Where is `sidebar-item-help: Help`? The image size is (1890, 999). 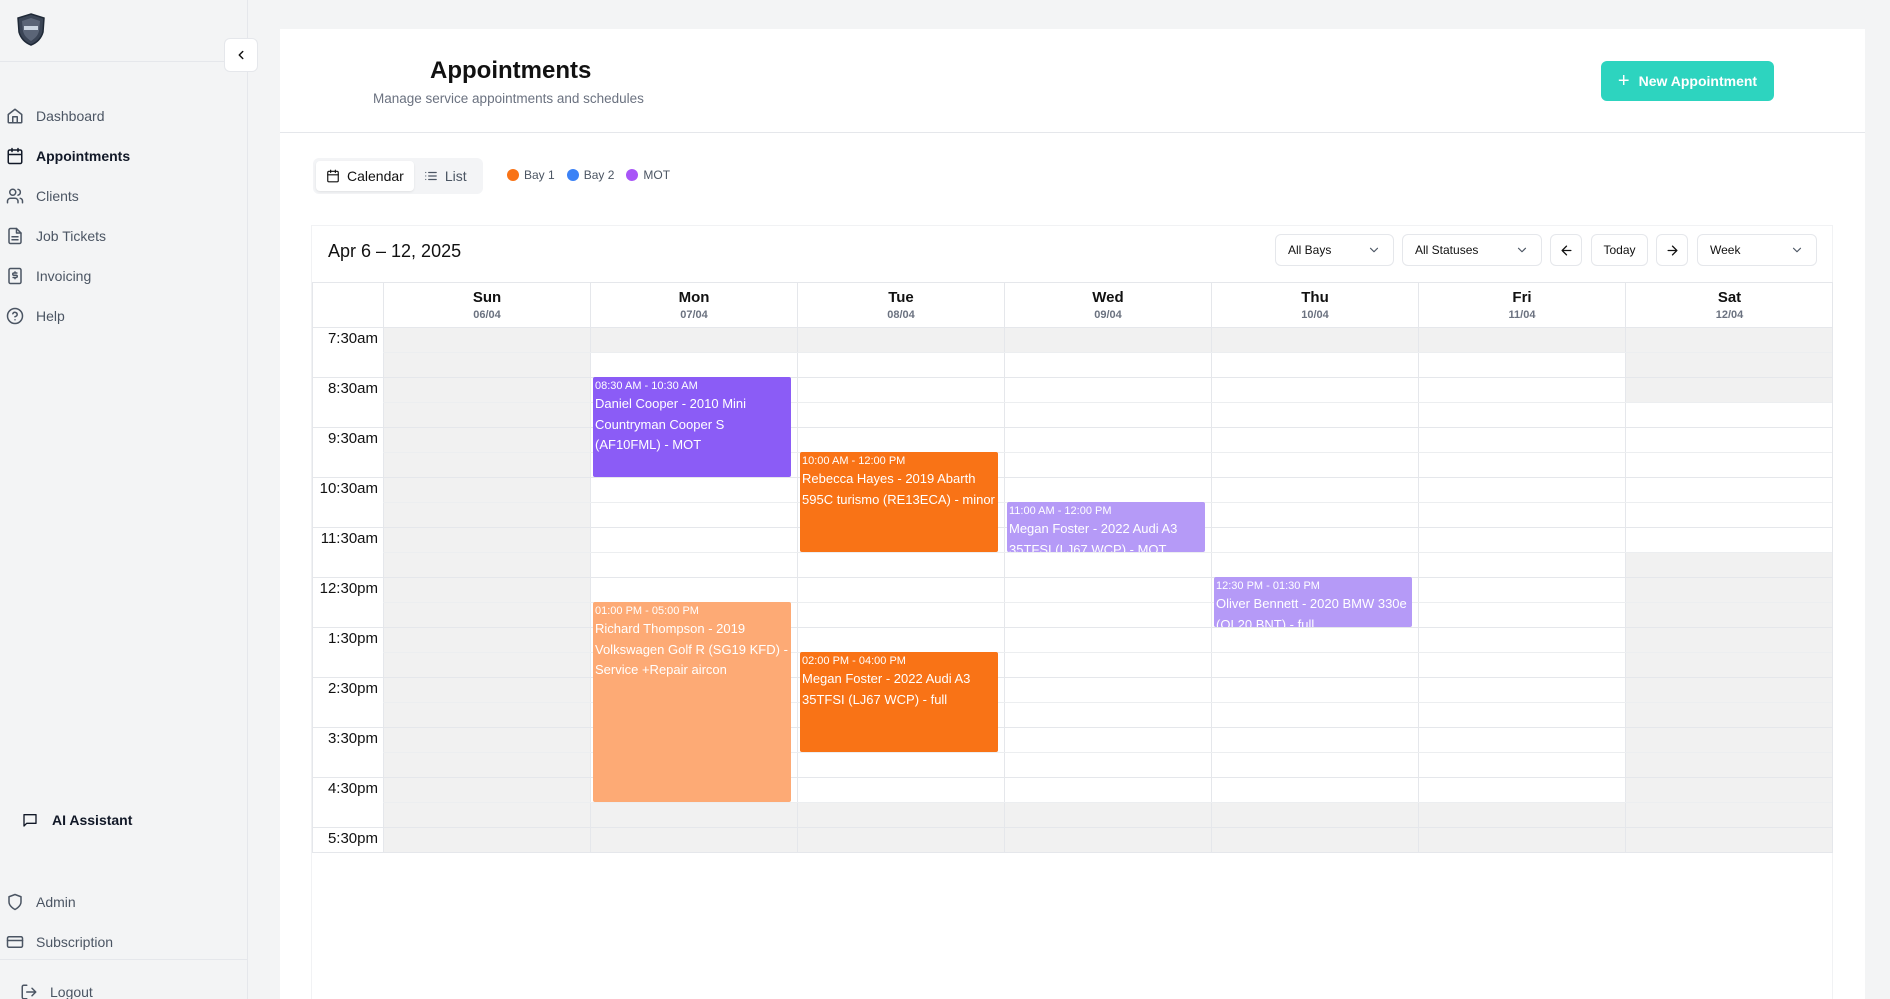
sidebar-item-help: Help is located at coordinates (124, 316).